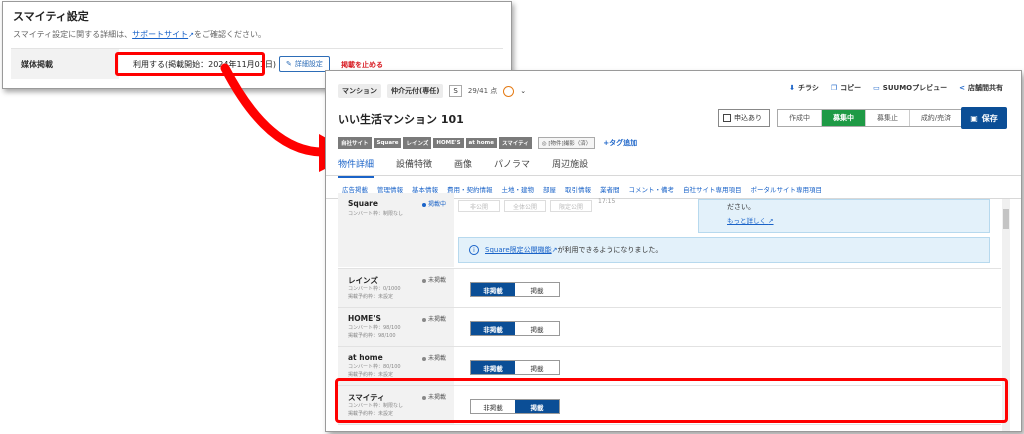 This screenshot has width=1024, height=434. I want to click on info-text: Square限定公開機能↗が利用できるようになりました。, so click(573, 250).